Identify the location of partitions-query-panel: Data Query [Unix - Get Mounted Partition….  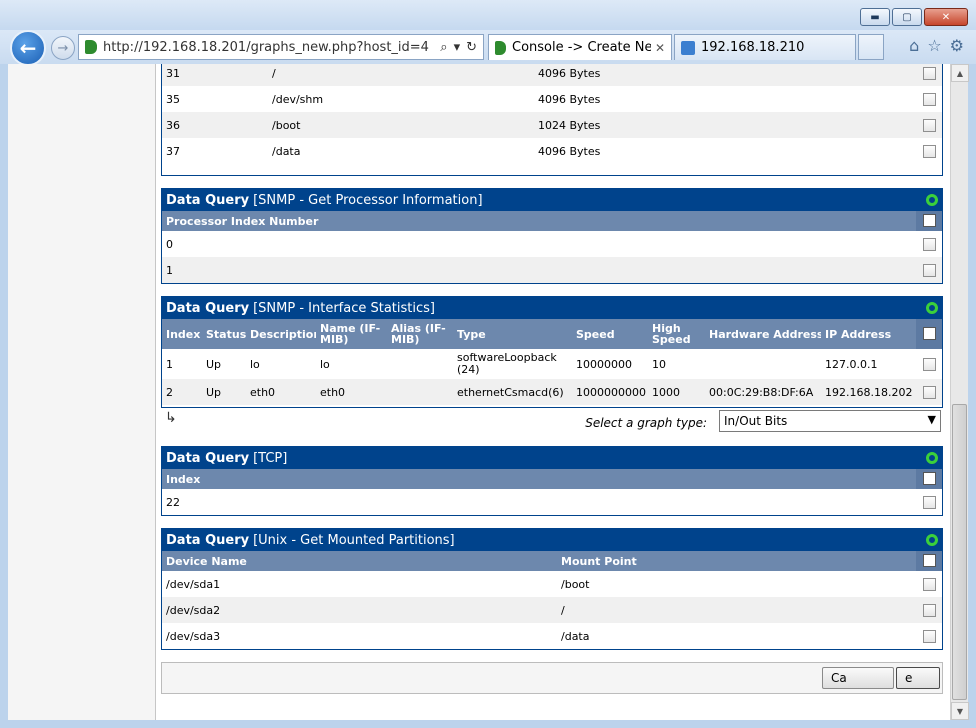
(552, 589).